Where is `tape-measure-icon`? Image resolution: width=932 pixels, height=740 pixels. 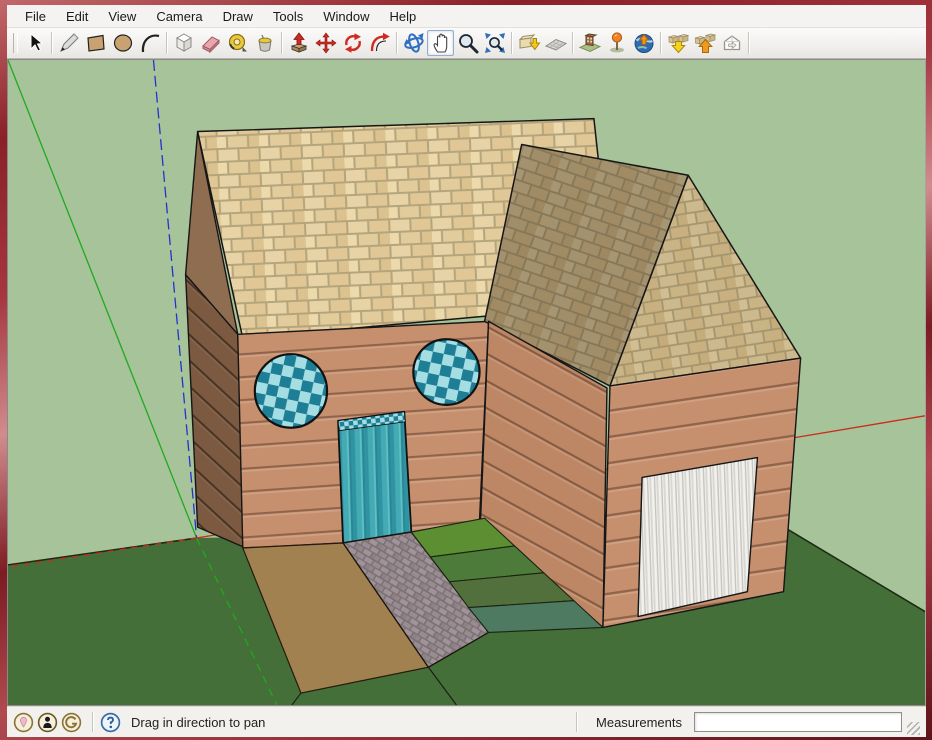
tape-measure-icon is located at coordinates (237, 42).